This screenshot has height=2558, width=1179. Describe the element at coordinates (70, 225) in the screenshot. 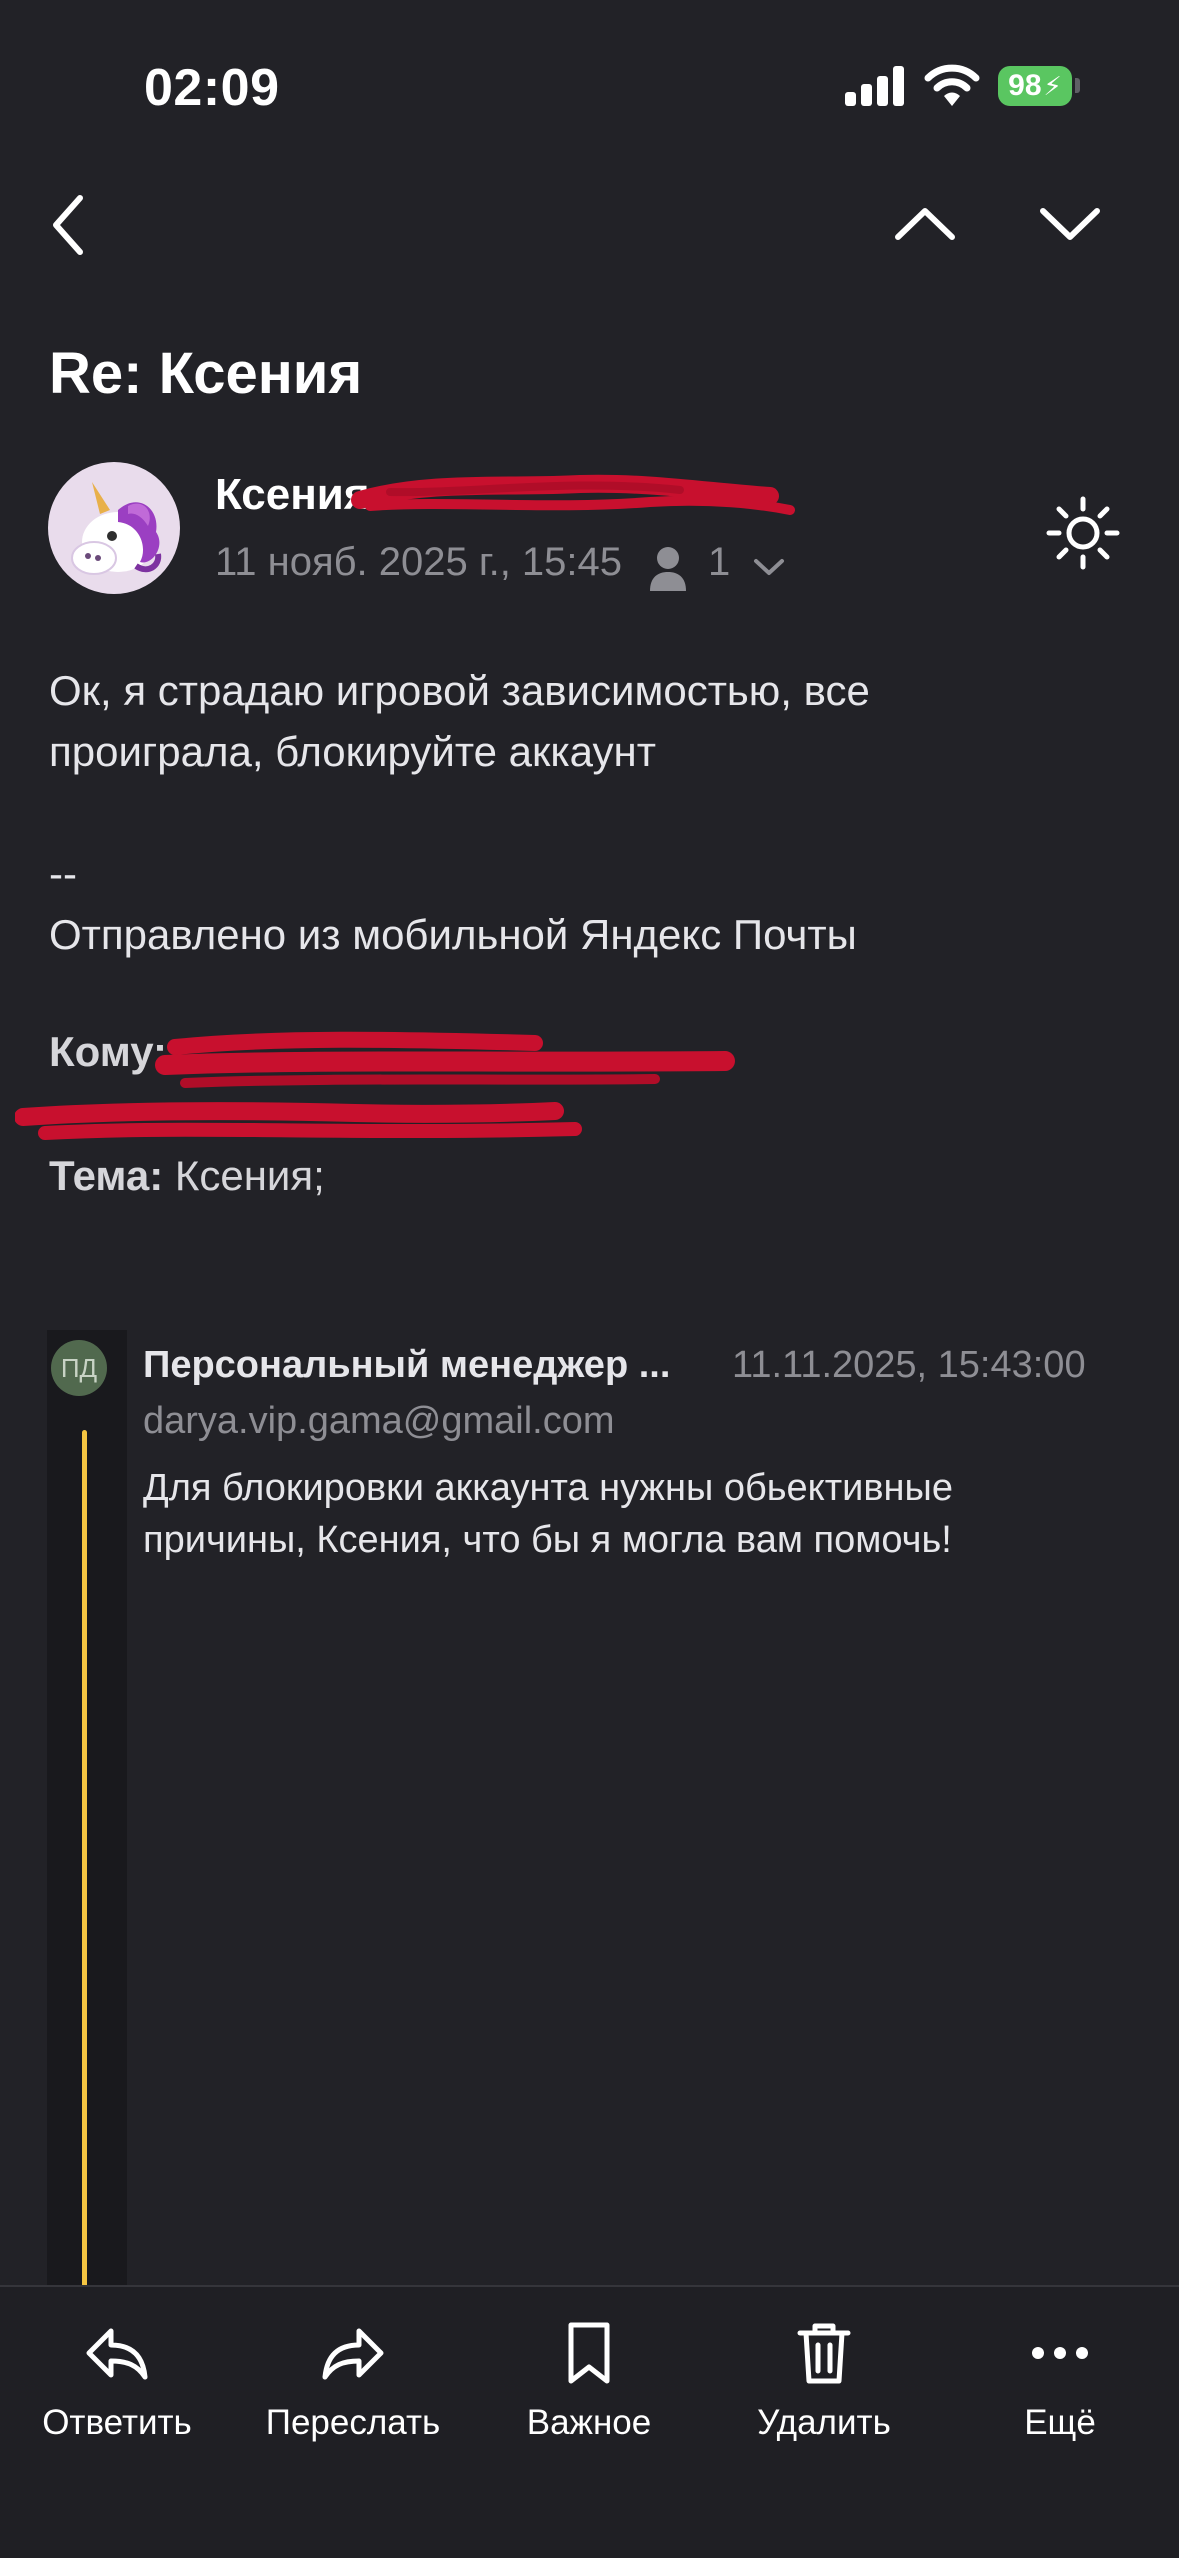

I see `back-icon` at that location.